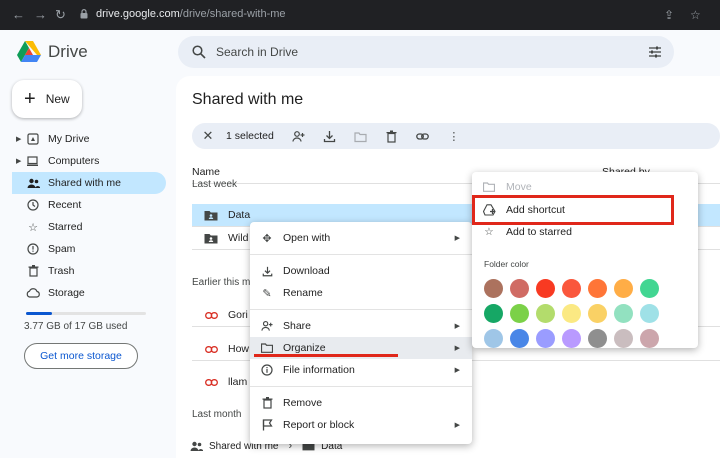  Describe the element at coordinates (39, 313) in the screenshot. I see `storage-usage-fill` at that location.